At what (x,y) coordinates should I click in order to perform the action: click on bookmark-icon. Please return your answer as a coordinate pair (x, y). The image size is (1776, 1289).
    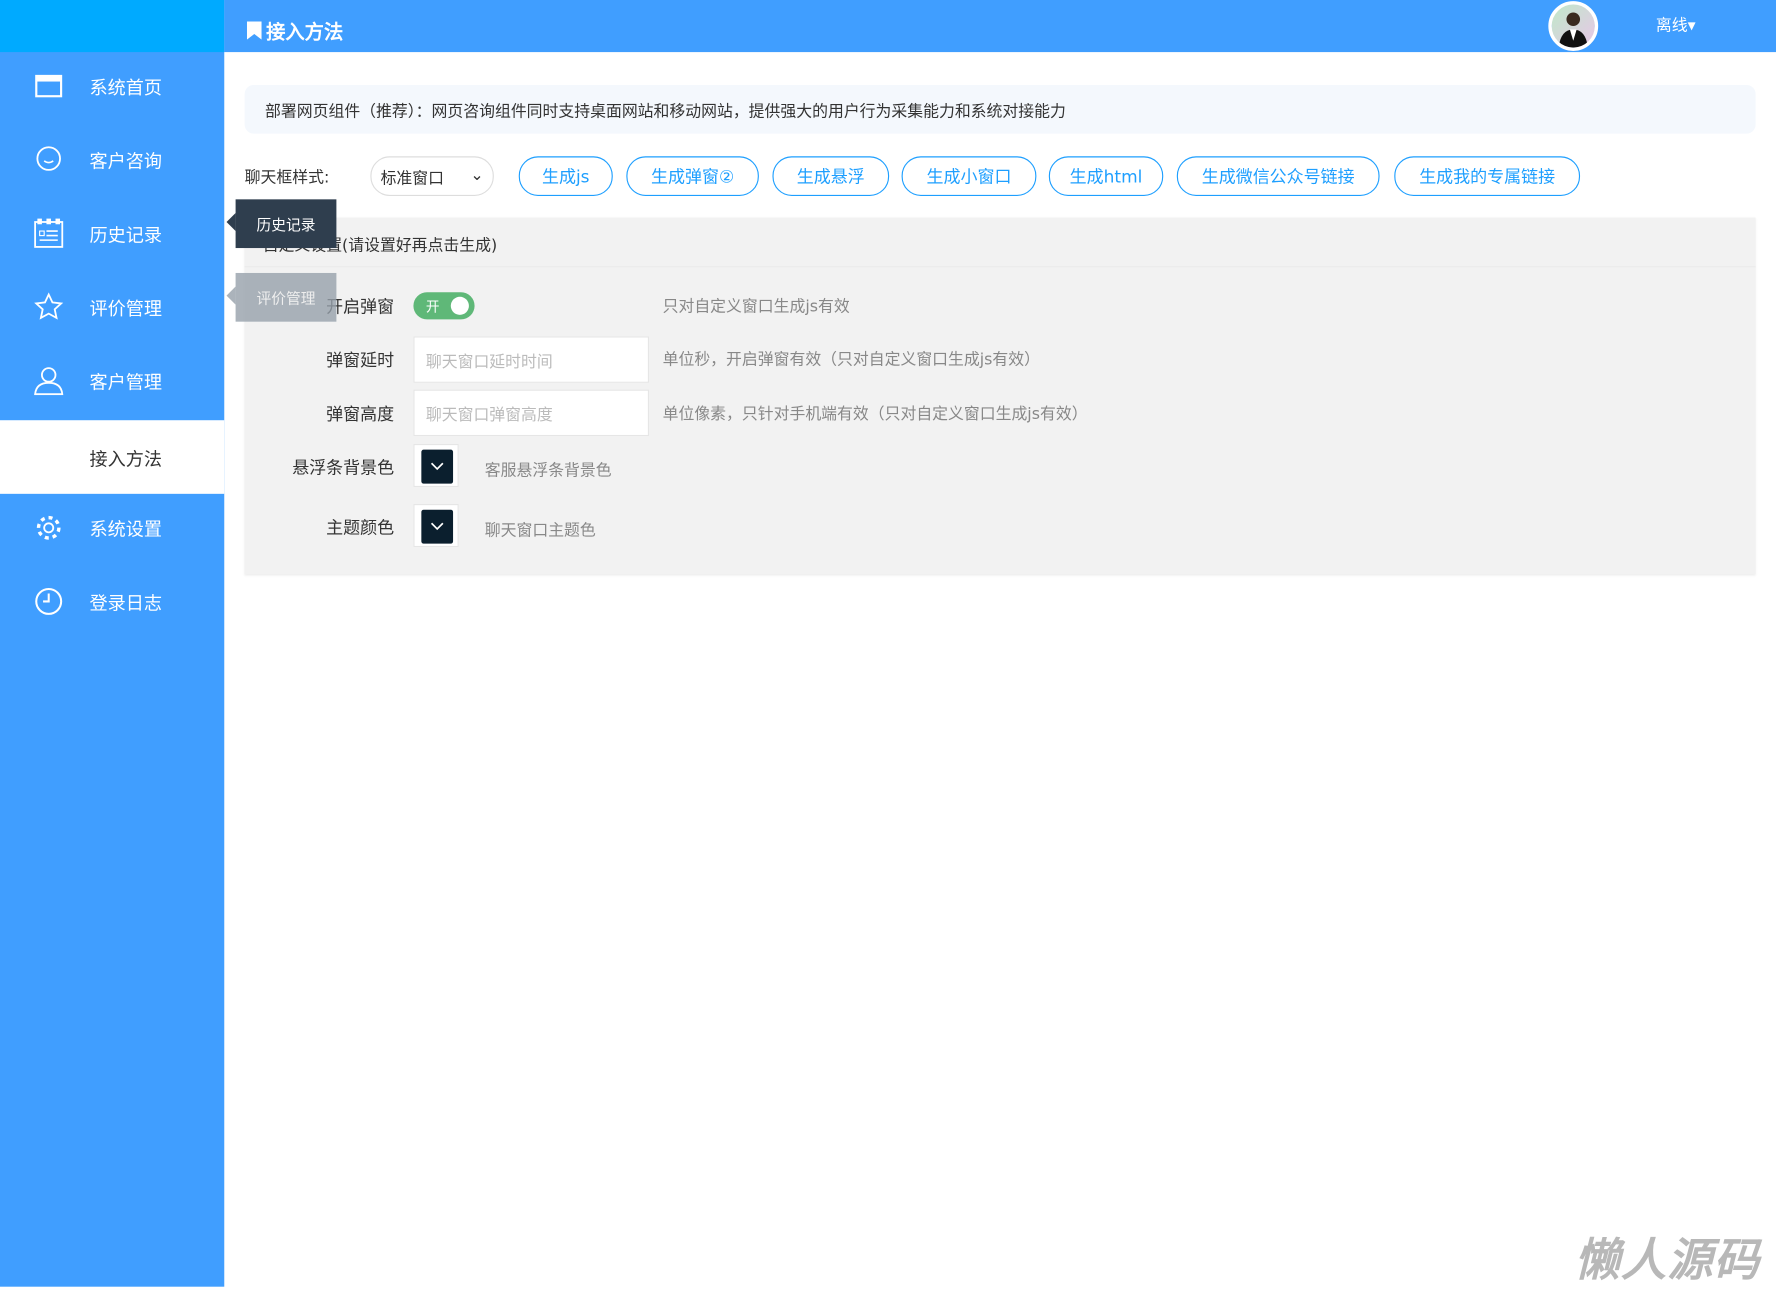
    Looking at the image, I should click on (254, 30).